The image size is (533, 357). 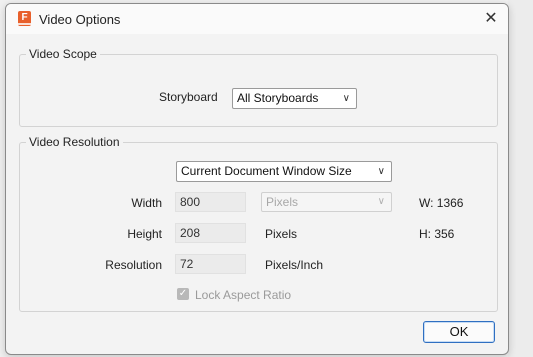 I want to click on dialog-title: Video Options, so click(x=80, y=19).